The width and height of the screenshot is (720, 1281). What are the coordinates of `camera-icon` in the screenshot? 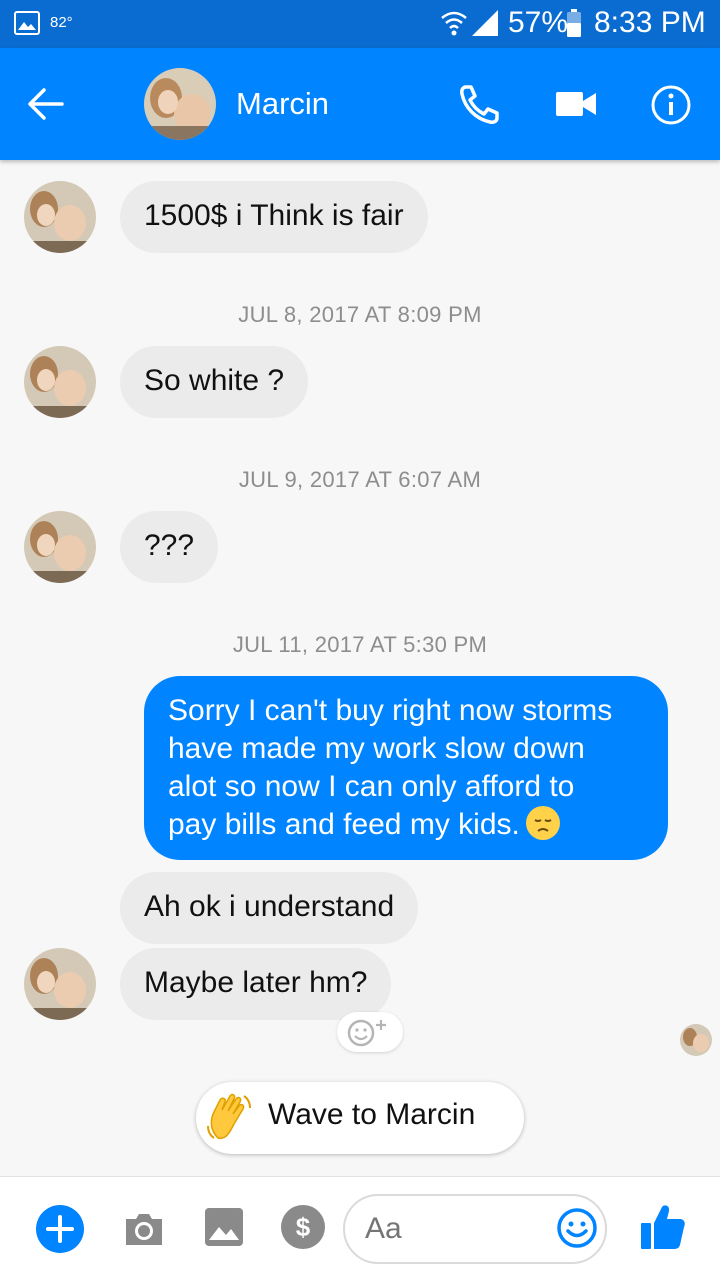 It's located at (144, 1229).